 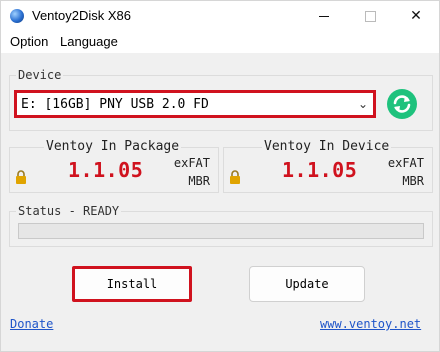 What do you see at coordinates (370, 16) in the screenshot?
I see `maximize-button` at bounding box center [370, 16].